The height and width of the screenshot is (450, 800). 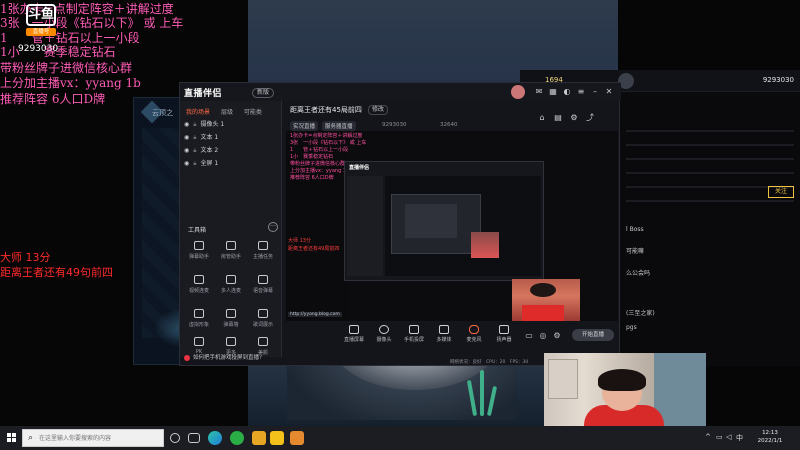 What do you see at coordinates (231, 151) in the screenshot?
I see `scene-item: ◉ 🔒︎ 文本 2` at bounding box center [231, 151].